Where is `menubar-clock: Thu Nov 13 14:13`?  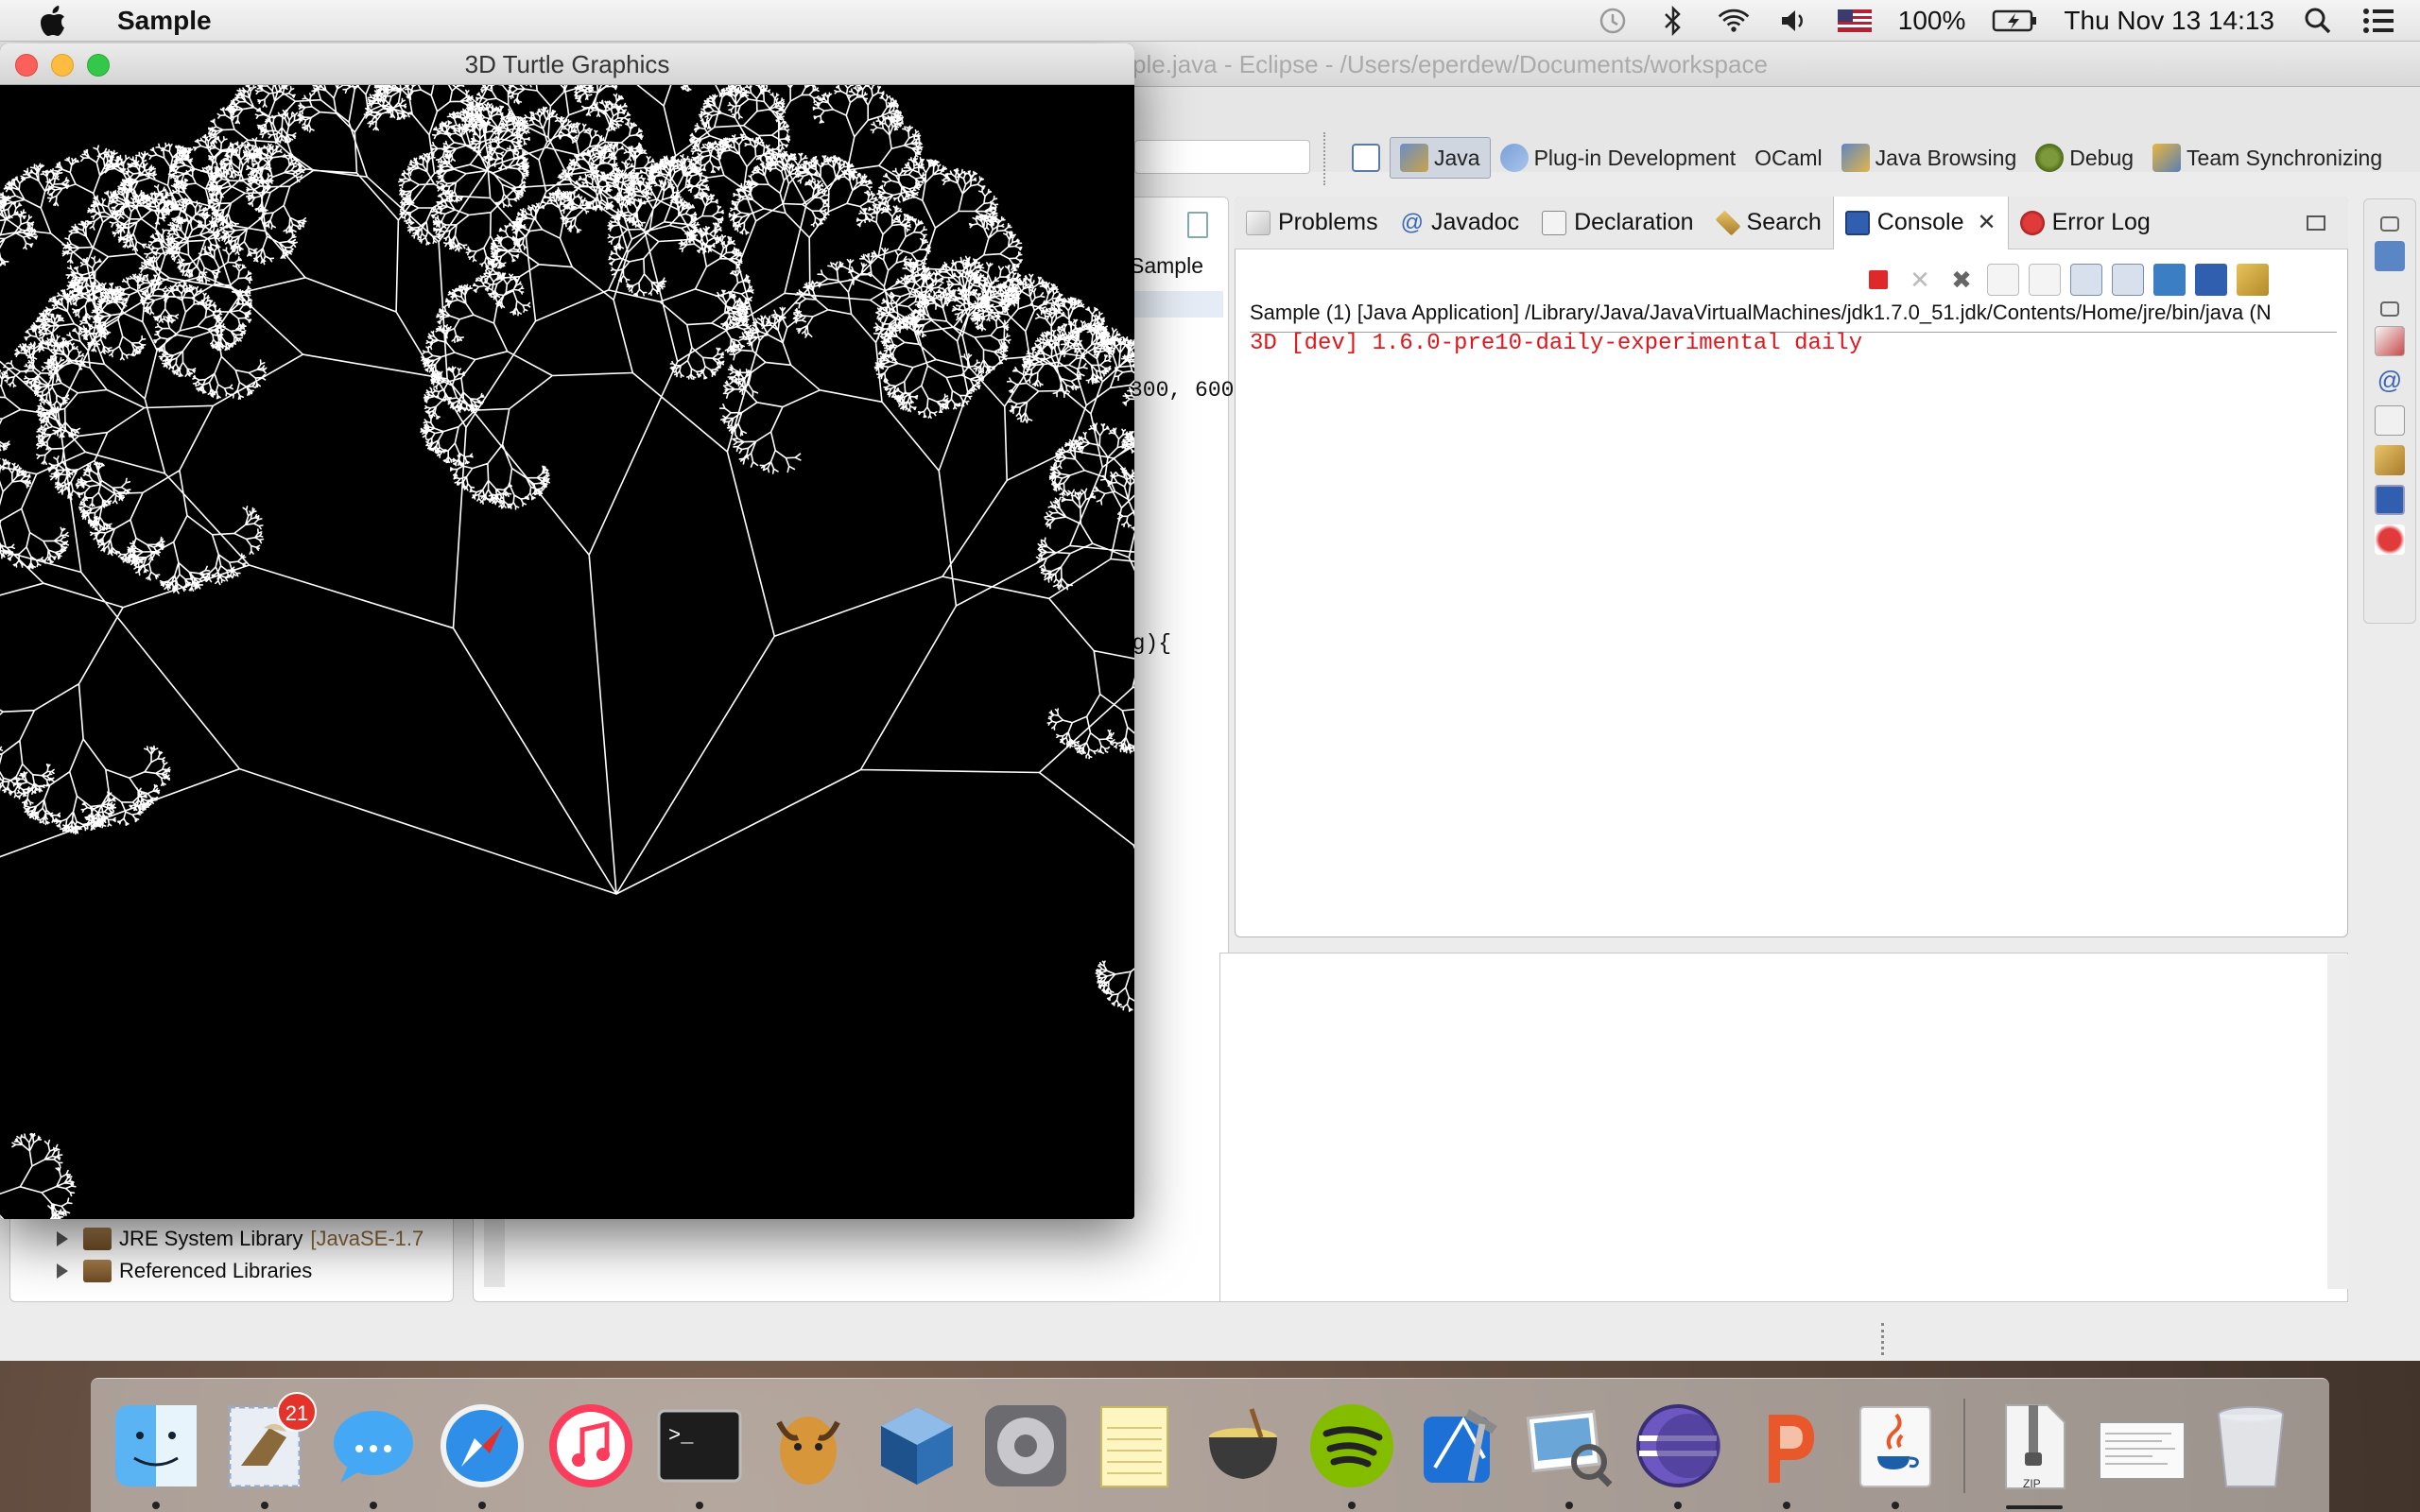 menubar-clock: Thu Nov 13 14:13 is located at coordinates (2169, 21).